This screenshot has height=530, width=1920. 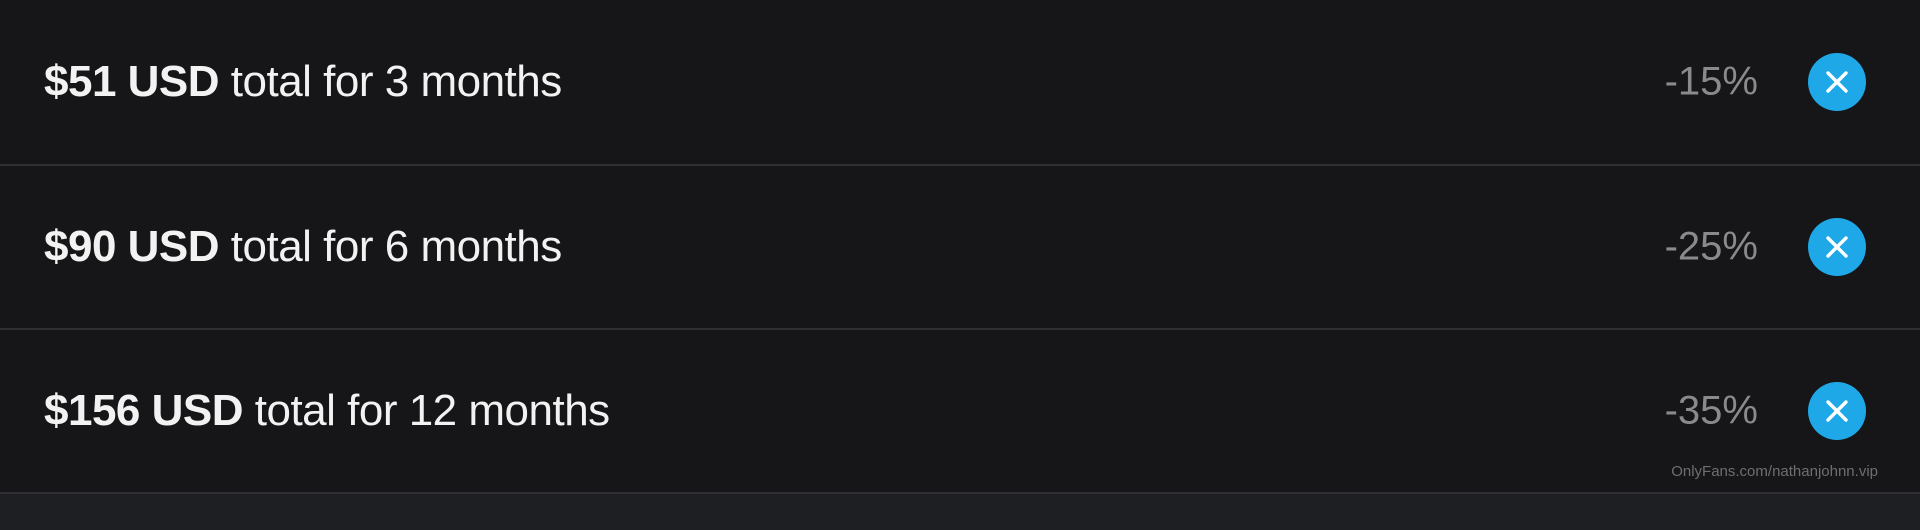 What do you see at coordinates (396, 81) in the screenshot?
I see `bundle-description: total for 3 months` at bounding box center [396, 81].